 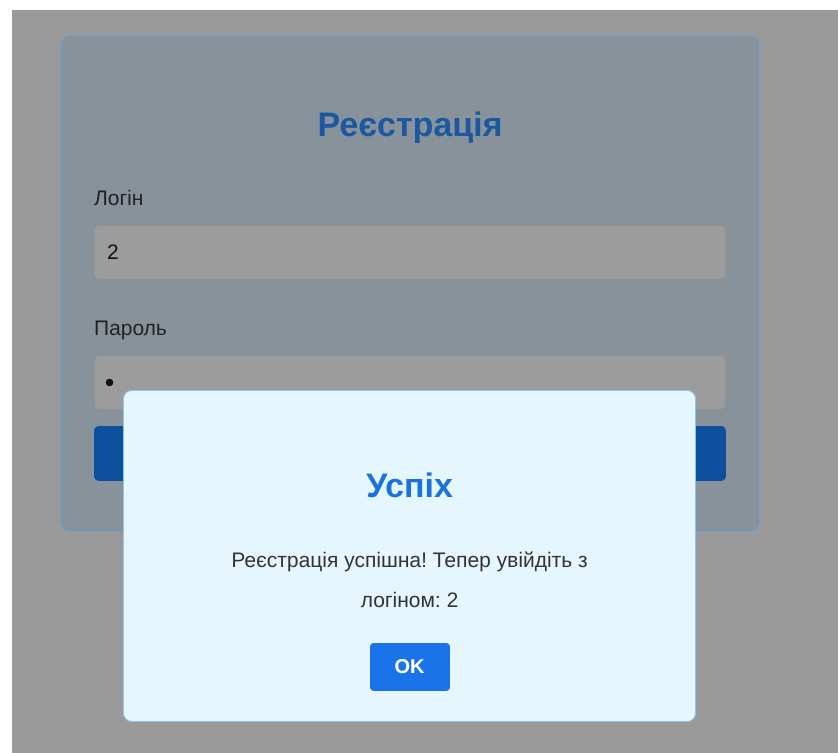 I want to click on form-title: Реєстрація, so click(x=410, y=125).